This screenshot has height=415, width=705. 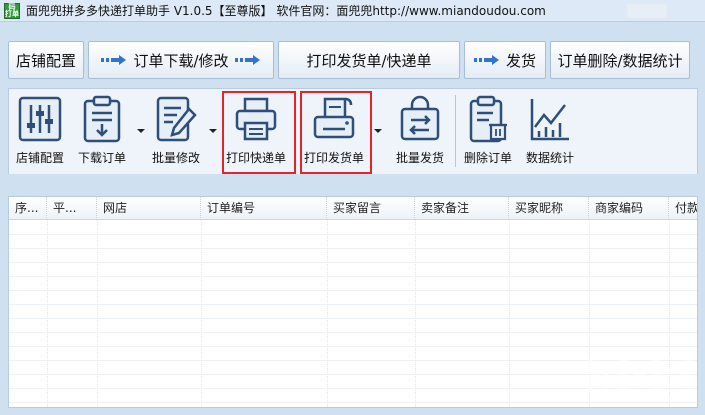 What do you see at coordinates (39, 158) in the screenshot?
I see `shop-config-label: 店铺配置` at bounding box center [39, 158].